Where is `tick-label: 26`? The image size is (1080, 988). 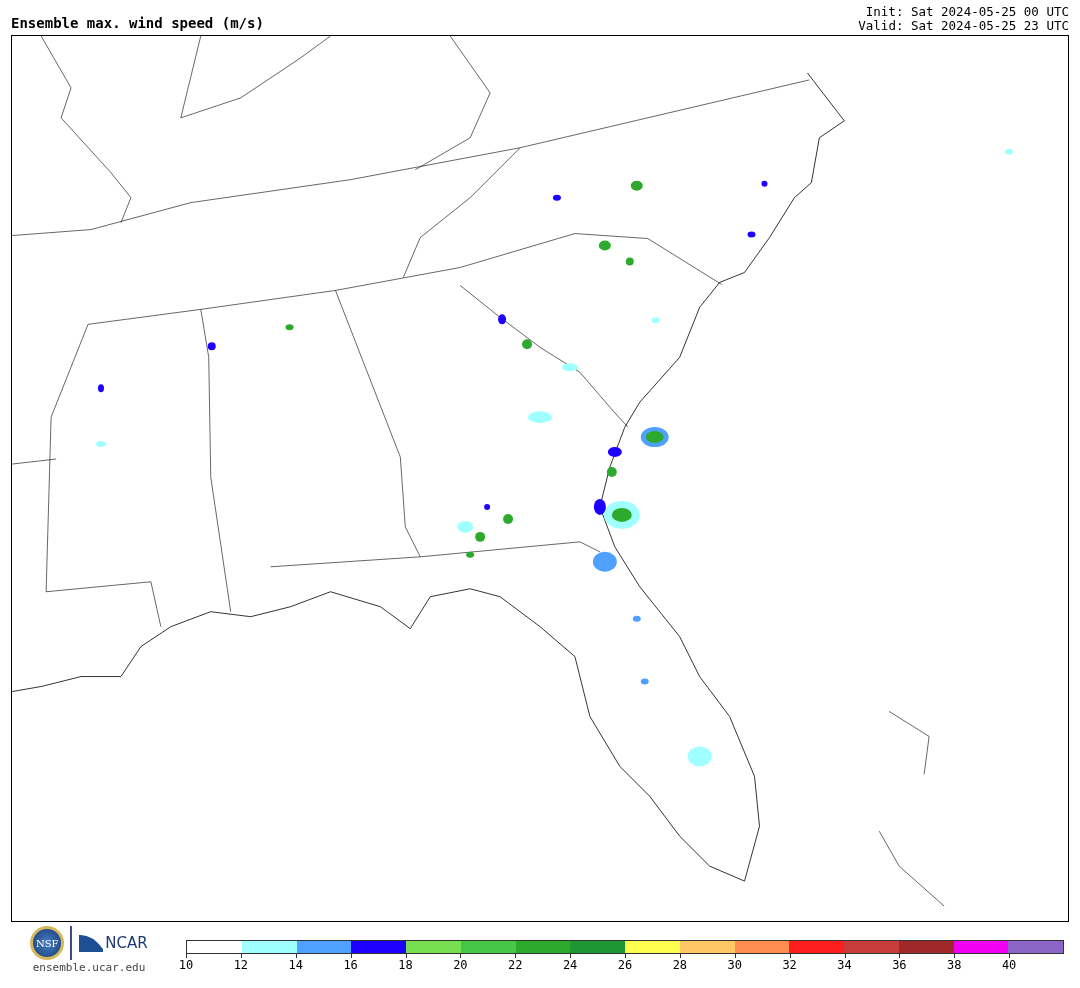 tick-label: 26 is located at coordinates (625, 965).